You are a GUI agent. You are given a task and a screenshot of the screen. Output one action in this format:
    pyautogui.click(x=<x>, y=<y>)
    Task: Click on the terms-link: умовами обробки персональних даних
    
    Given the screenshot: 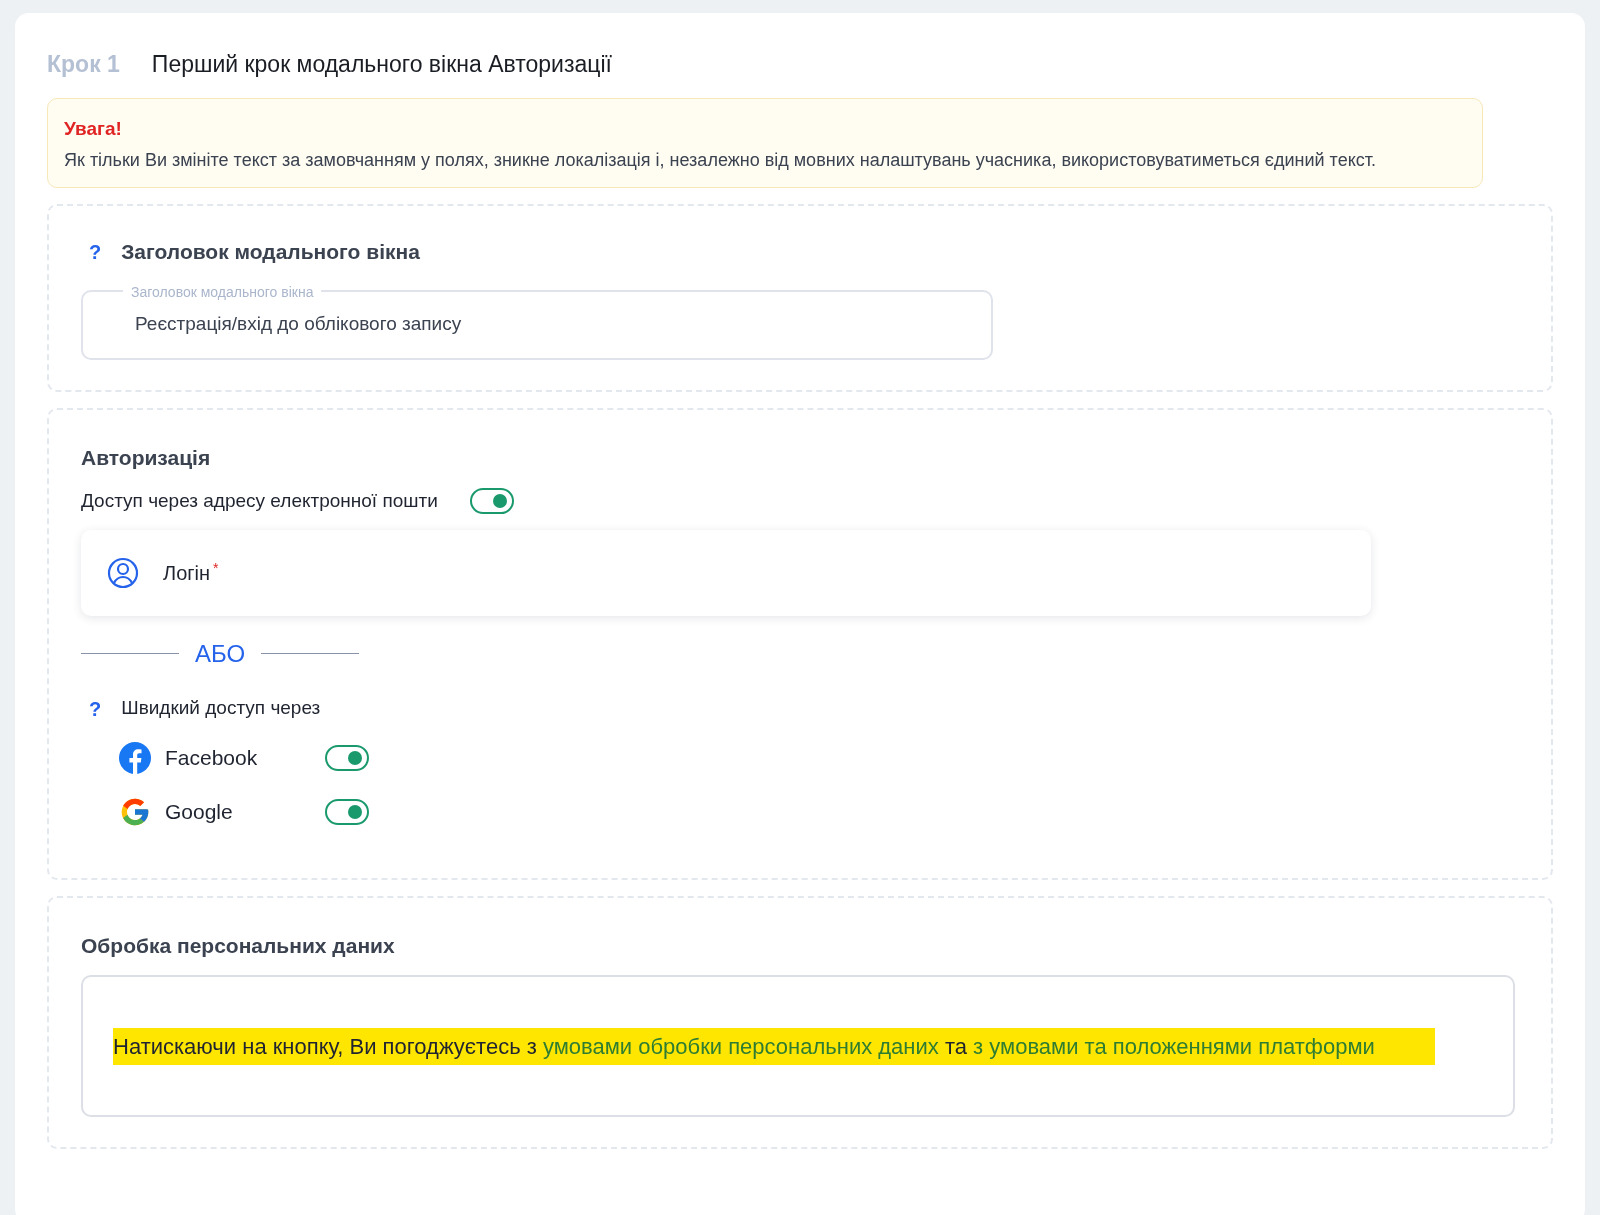 What is the action you would take?
    pyautogui.click(x=740, y=1046)
    